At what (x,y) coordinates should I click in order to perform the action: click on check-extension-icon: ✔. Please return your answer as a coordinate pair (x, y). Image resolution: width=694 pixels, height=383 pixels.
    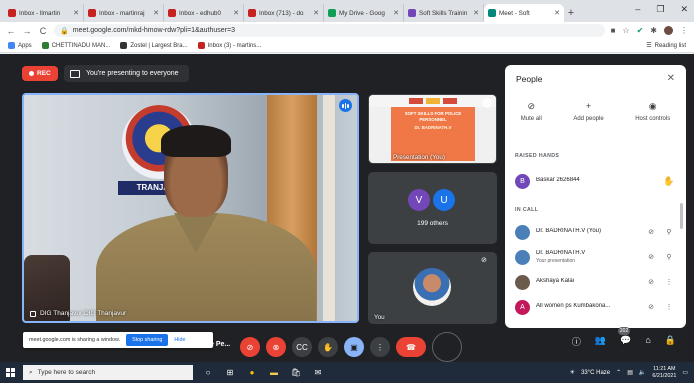
    Looking at the image, I should click on (640, 30).